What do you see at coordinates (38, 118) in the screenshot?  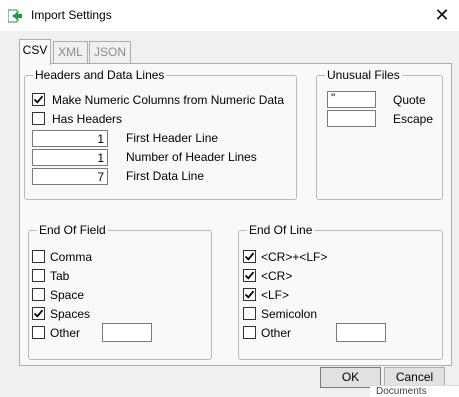 I see `has-headers-checkbox` at bounding box center [38, 118].